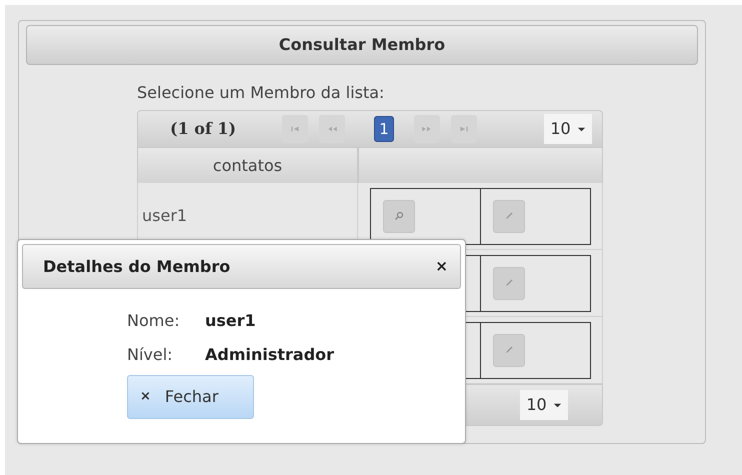 The height and width of the screenshot is (475, 742). Describe the element at coordinates (260, 93) in the screenshot. I see `instruction-text: Selecione um Membro da lista:` at that location.